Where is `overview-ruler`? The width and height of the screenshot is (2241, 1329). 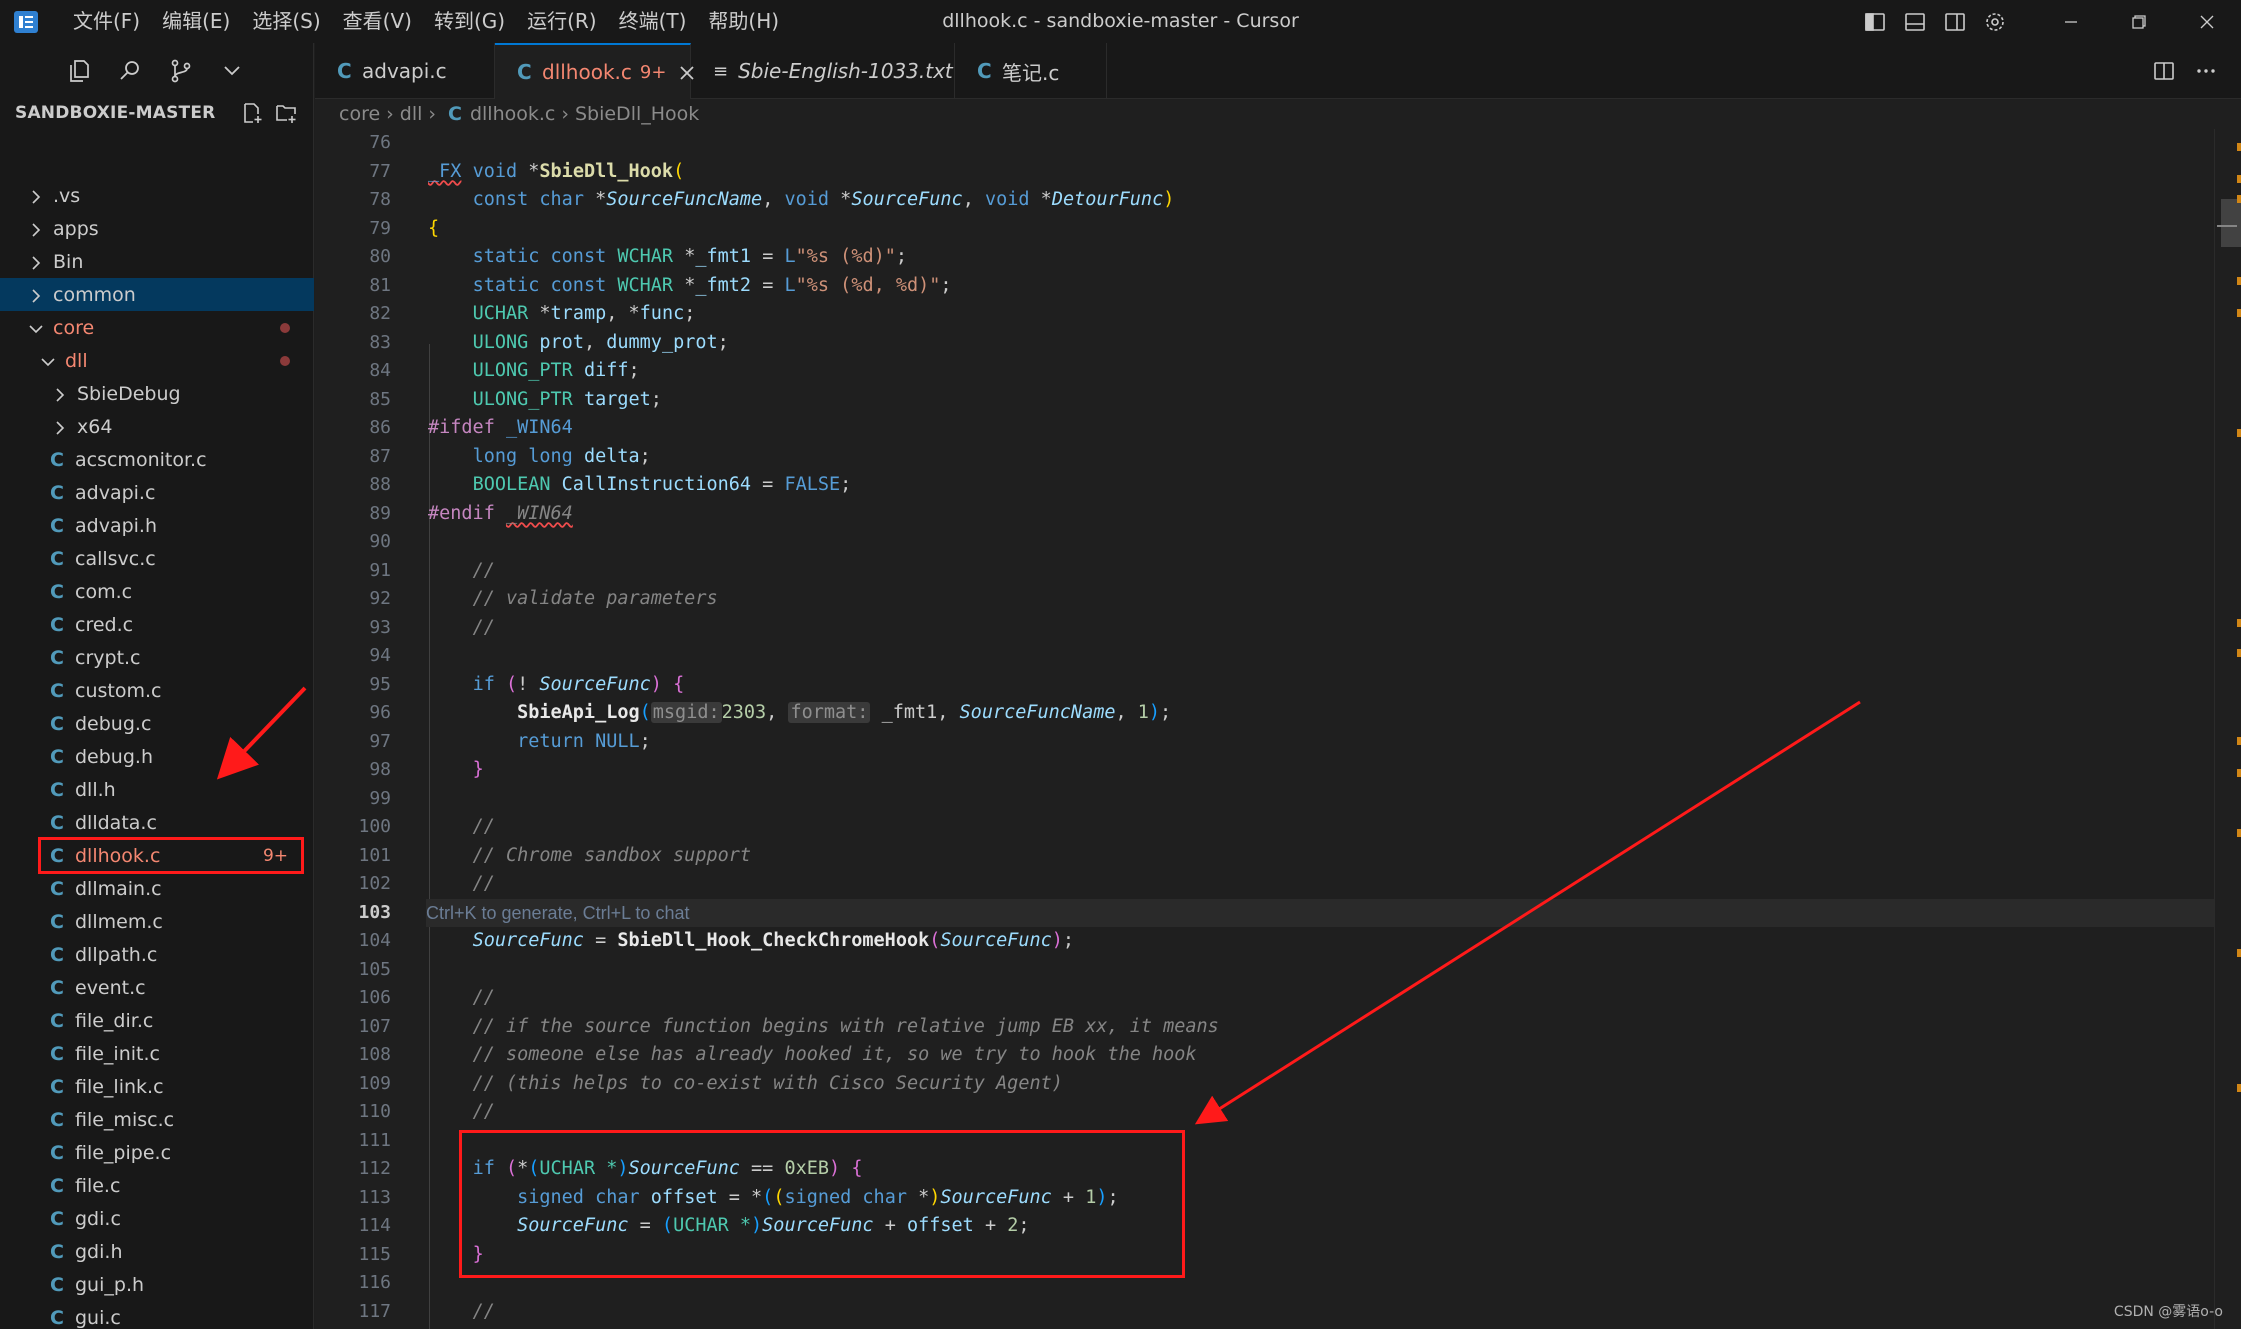 overview-ruler is located at coordinates (2227, 729).